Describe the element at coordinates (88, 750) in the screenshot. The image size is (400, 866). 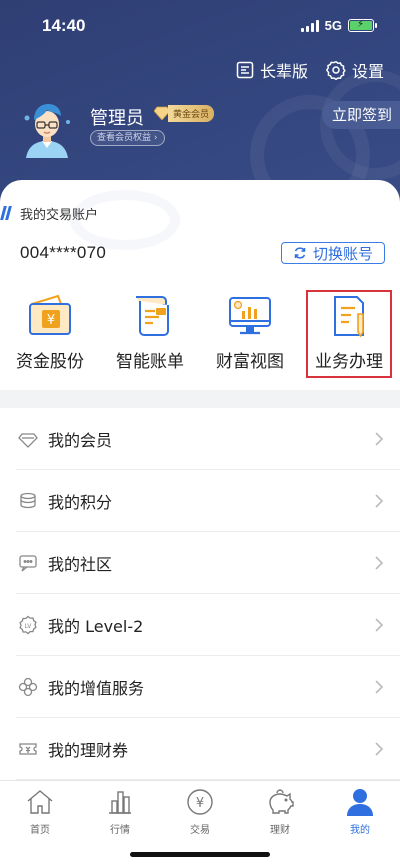
I see `menu-item-label: 我的理财券` at that location.